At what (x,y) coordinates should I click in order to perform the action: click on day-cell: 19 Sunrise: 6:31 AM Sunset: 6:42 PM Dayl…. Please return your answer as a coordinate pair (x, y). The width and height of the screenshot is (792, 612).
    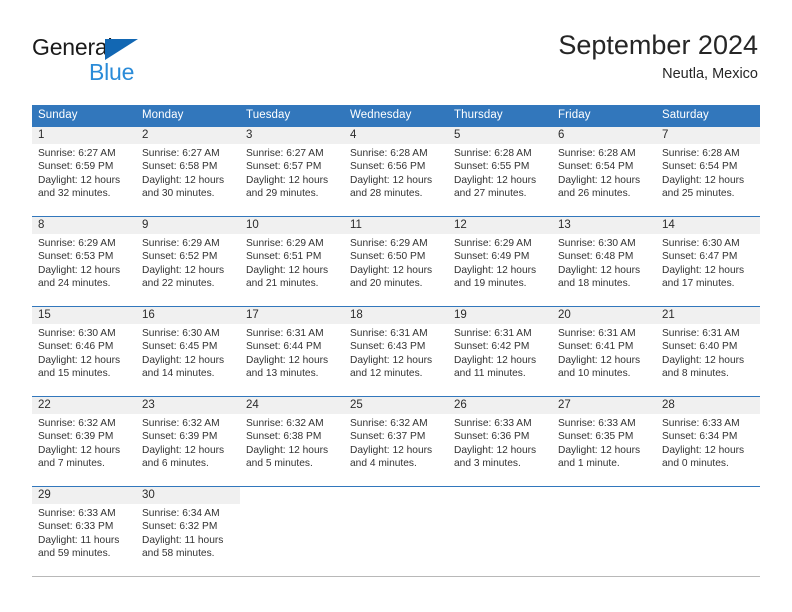
    Looking at the image, I should click on (500, 351).